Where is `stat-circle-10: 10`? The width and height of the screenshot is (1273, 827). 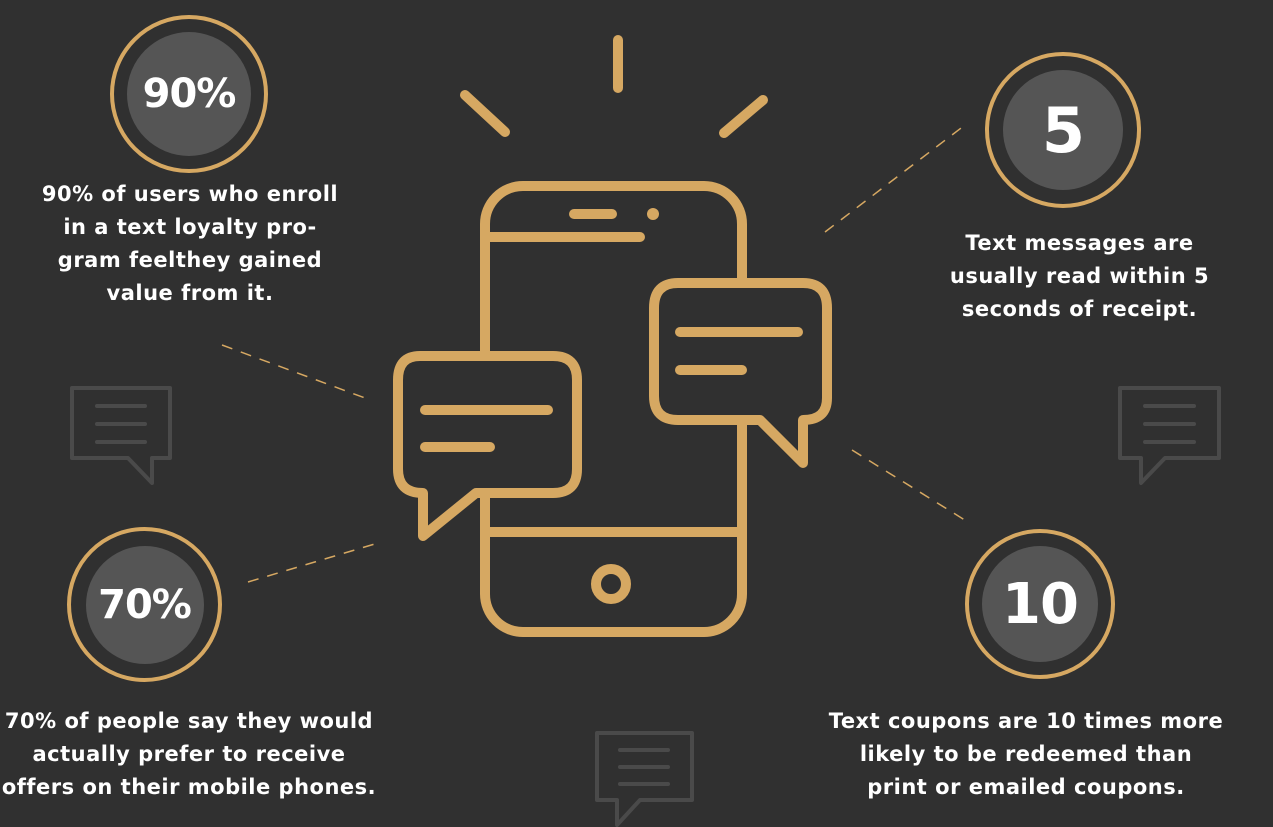
stat-circle-10: 10 is located at coordinates (1040, 604).